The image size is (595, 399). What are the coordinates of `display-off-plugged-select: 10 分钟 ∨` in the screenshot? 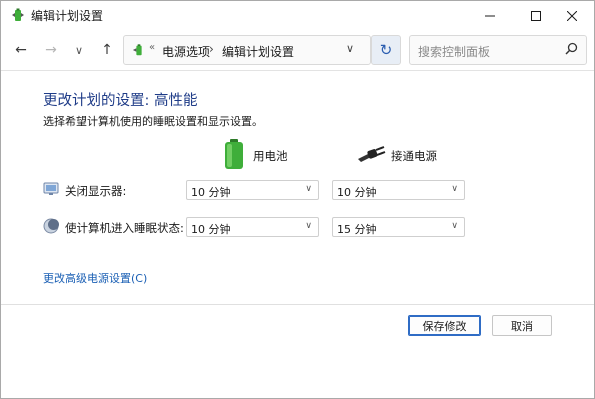 It's located at (398, 190).